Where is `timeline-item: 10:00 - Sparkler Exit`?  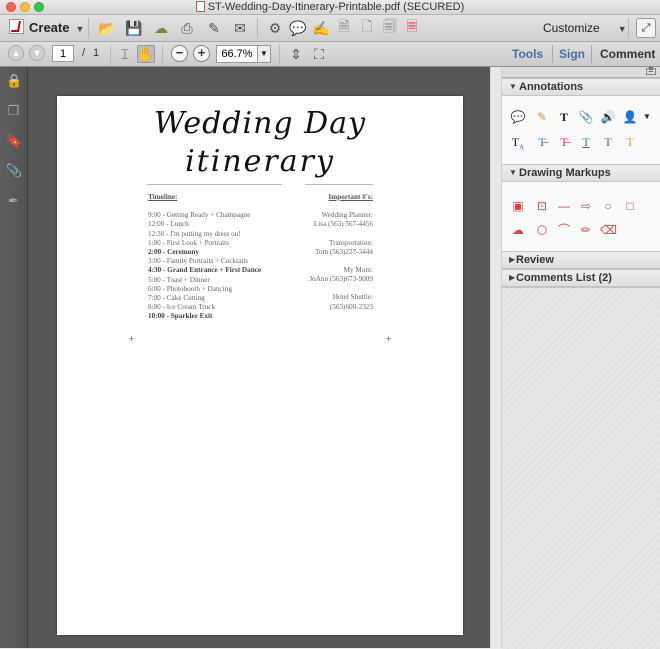 timeline-item: 10:00 - Sparkler Exit is located at coordinates (180, 316).